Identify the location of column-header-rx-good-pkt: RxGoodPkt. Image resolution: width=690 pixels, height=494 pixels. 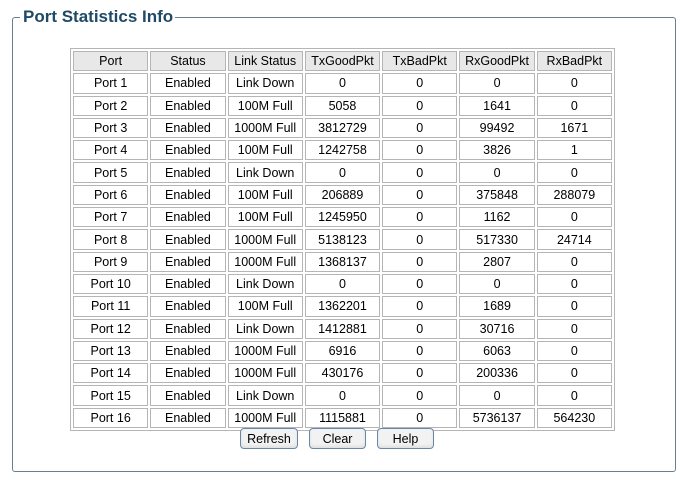
(497, 61).